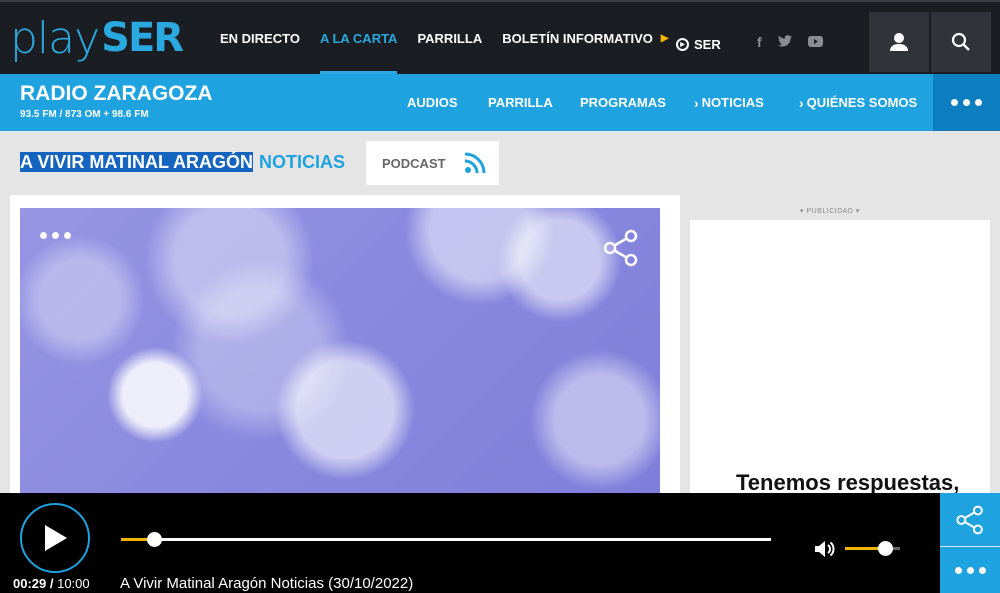  Describe the element at coordinates (449, 38) in the screenshot. I see `nav-parrilla: PARRILLA` at that location.